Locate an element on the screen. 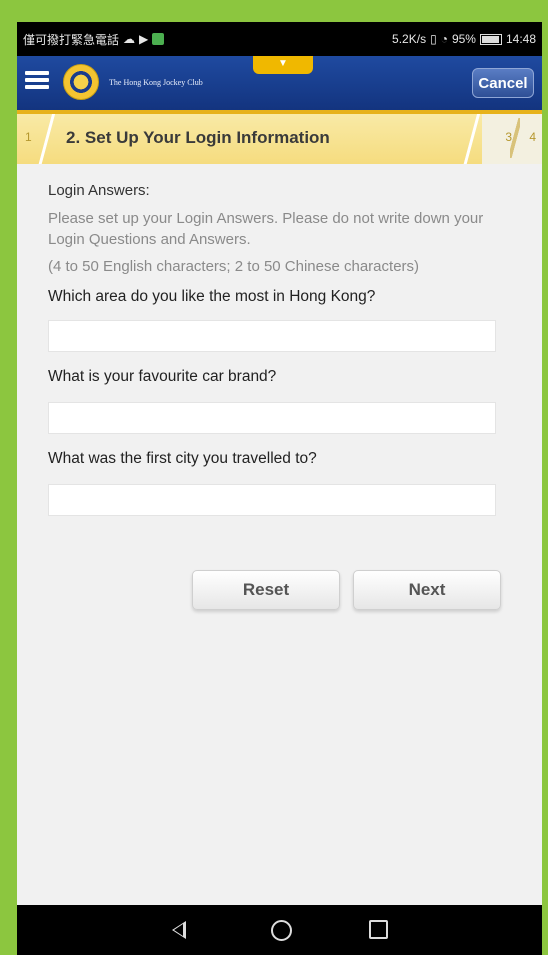 This screenshot has width=548, height=955. step-4: 4 is located at coordinates (532, 137).